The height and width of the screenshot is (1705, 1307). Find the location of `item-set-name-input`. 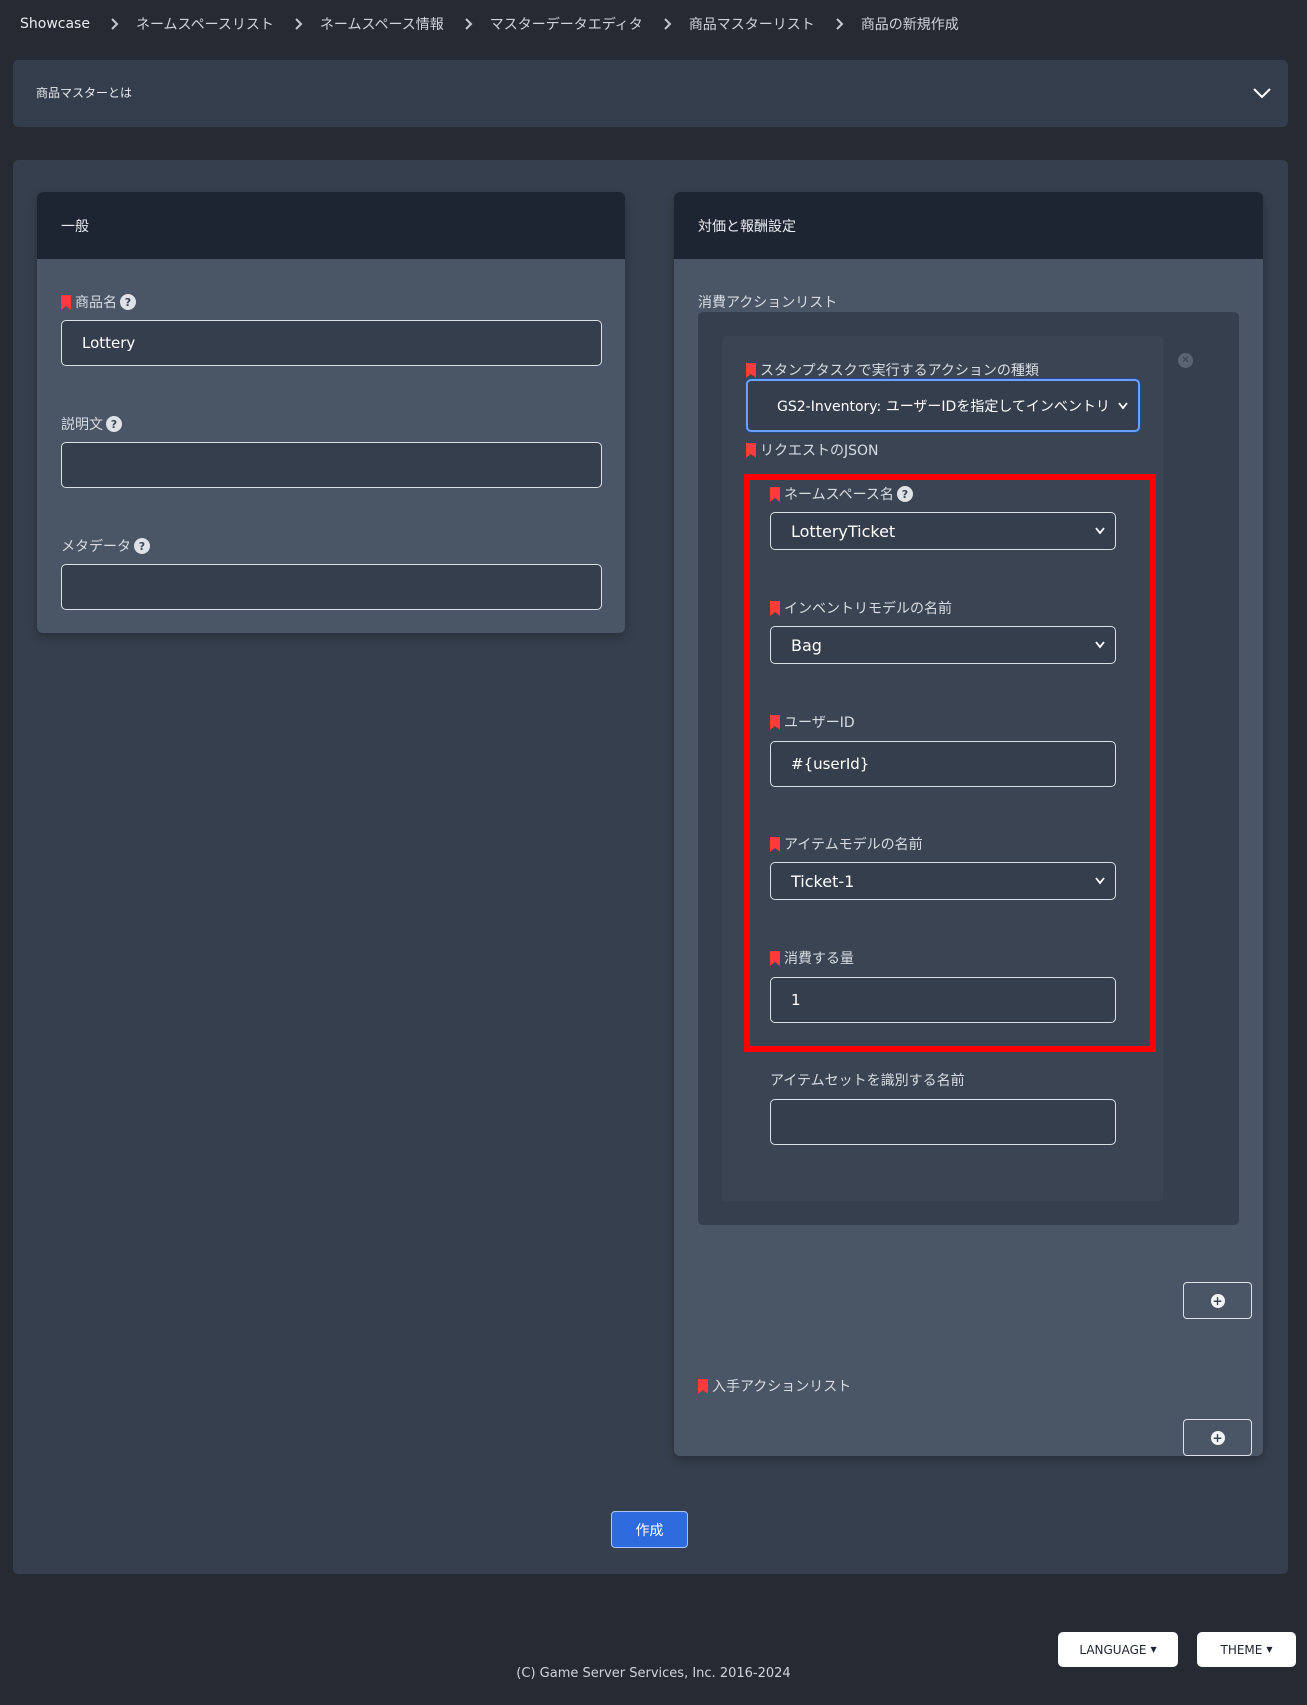

item-set-name-input is located at coordinates (943, 1122).